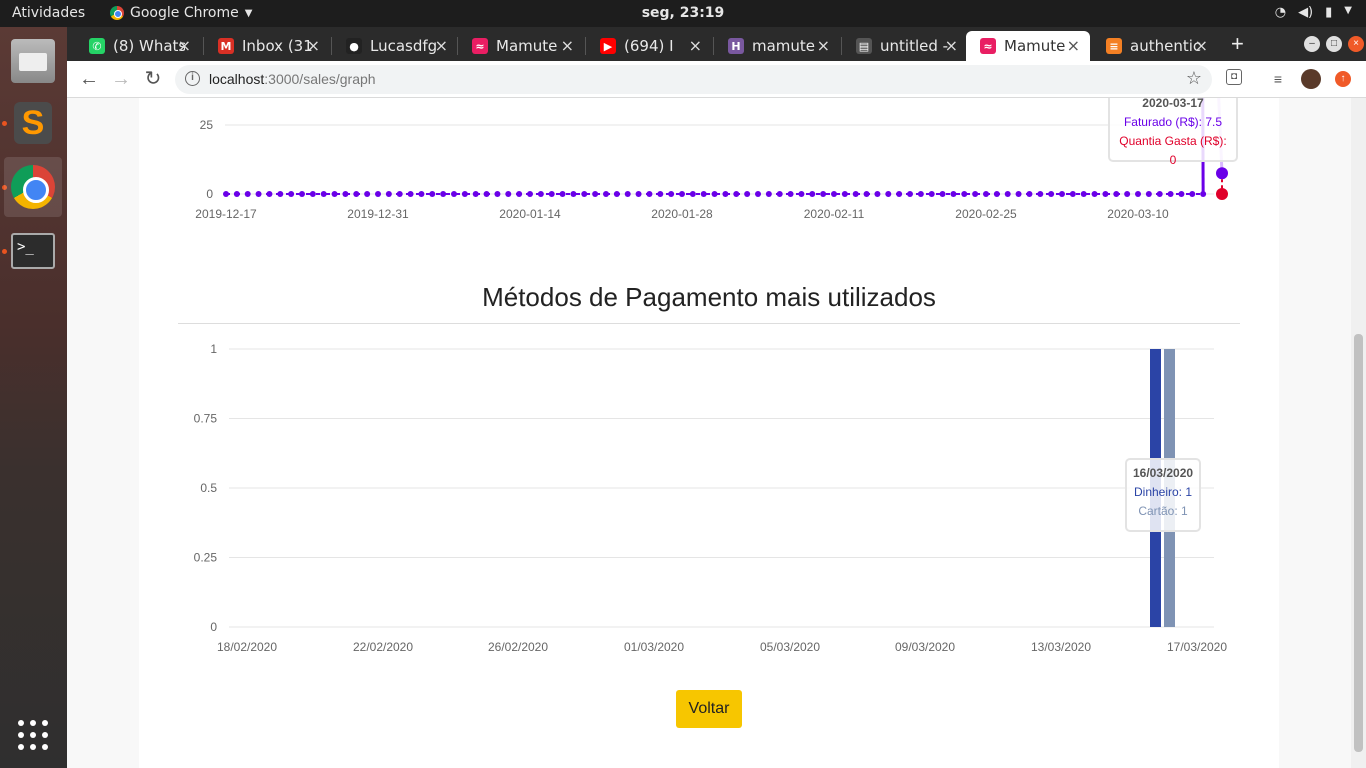 Image resolution: width=1366 pixels, height=768 pixels. I want to click on tab-title: (8) Whats, so click(149, 46).